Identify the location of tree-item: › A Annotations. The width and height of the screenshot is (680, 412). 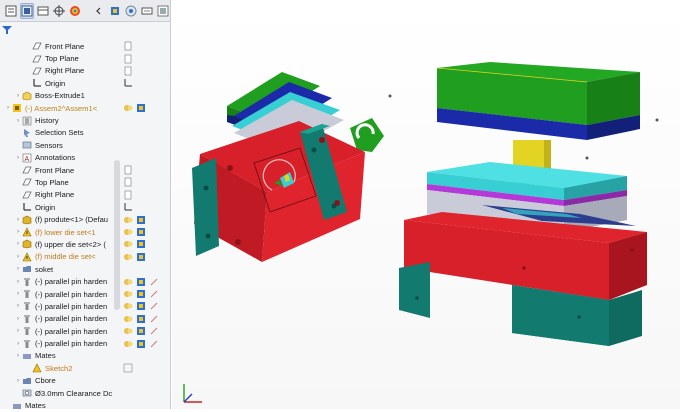
(60, 158).